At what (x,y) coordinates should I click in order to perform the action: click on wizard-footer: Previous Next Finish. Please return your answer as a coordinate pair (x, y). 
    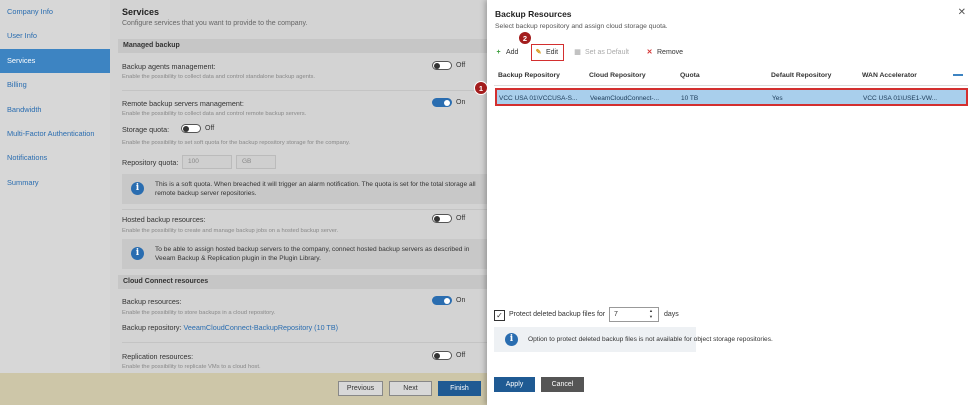
    Looking at the image, I should click on (243, 389).